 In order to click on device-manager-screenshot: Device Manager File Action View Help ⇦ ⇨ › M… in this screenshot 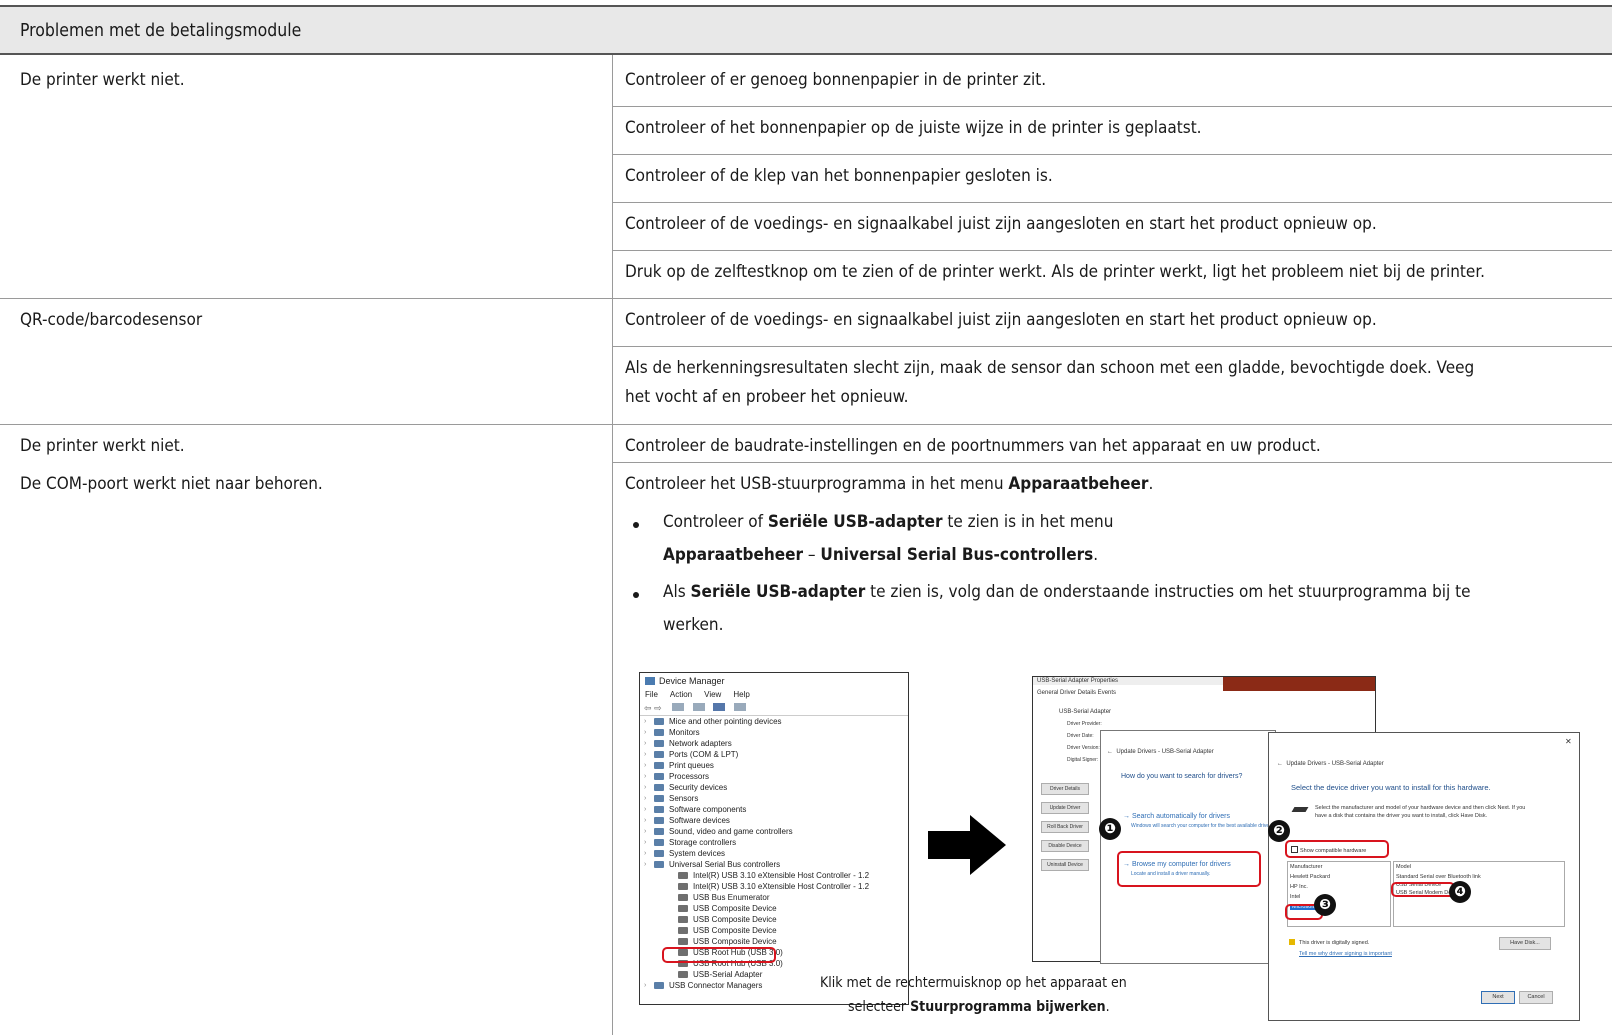, I will do `click(774, 838)`.